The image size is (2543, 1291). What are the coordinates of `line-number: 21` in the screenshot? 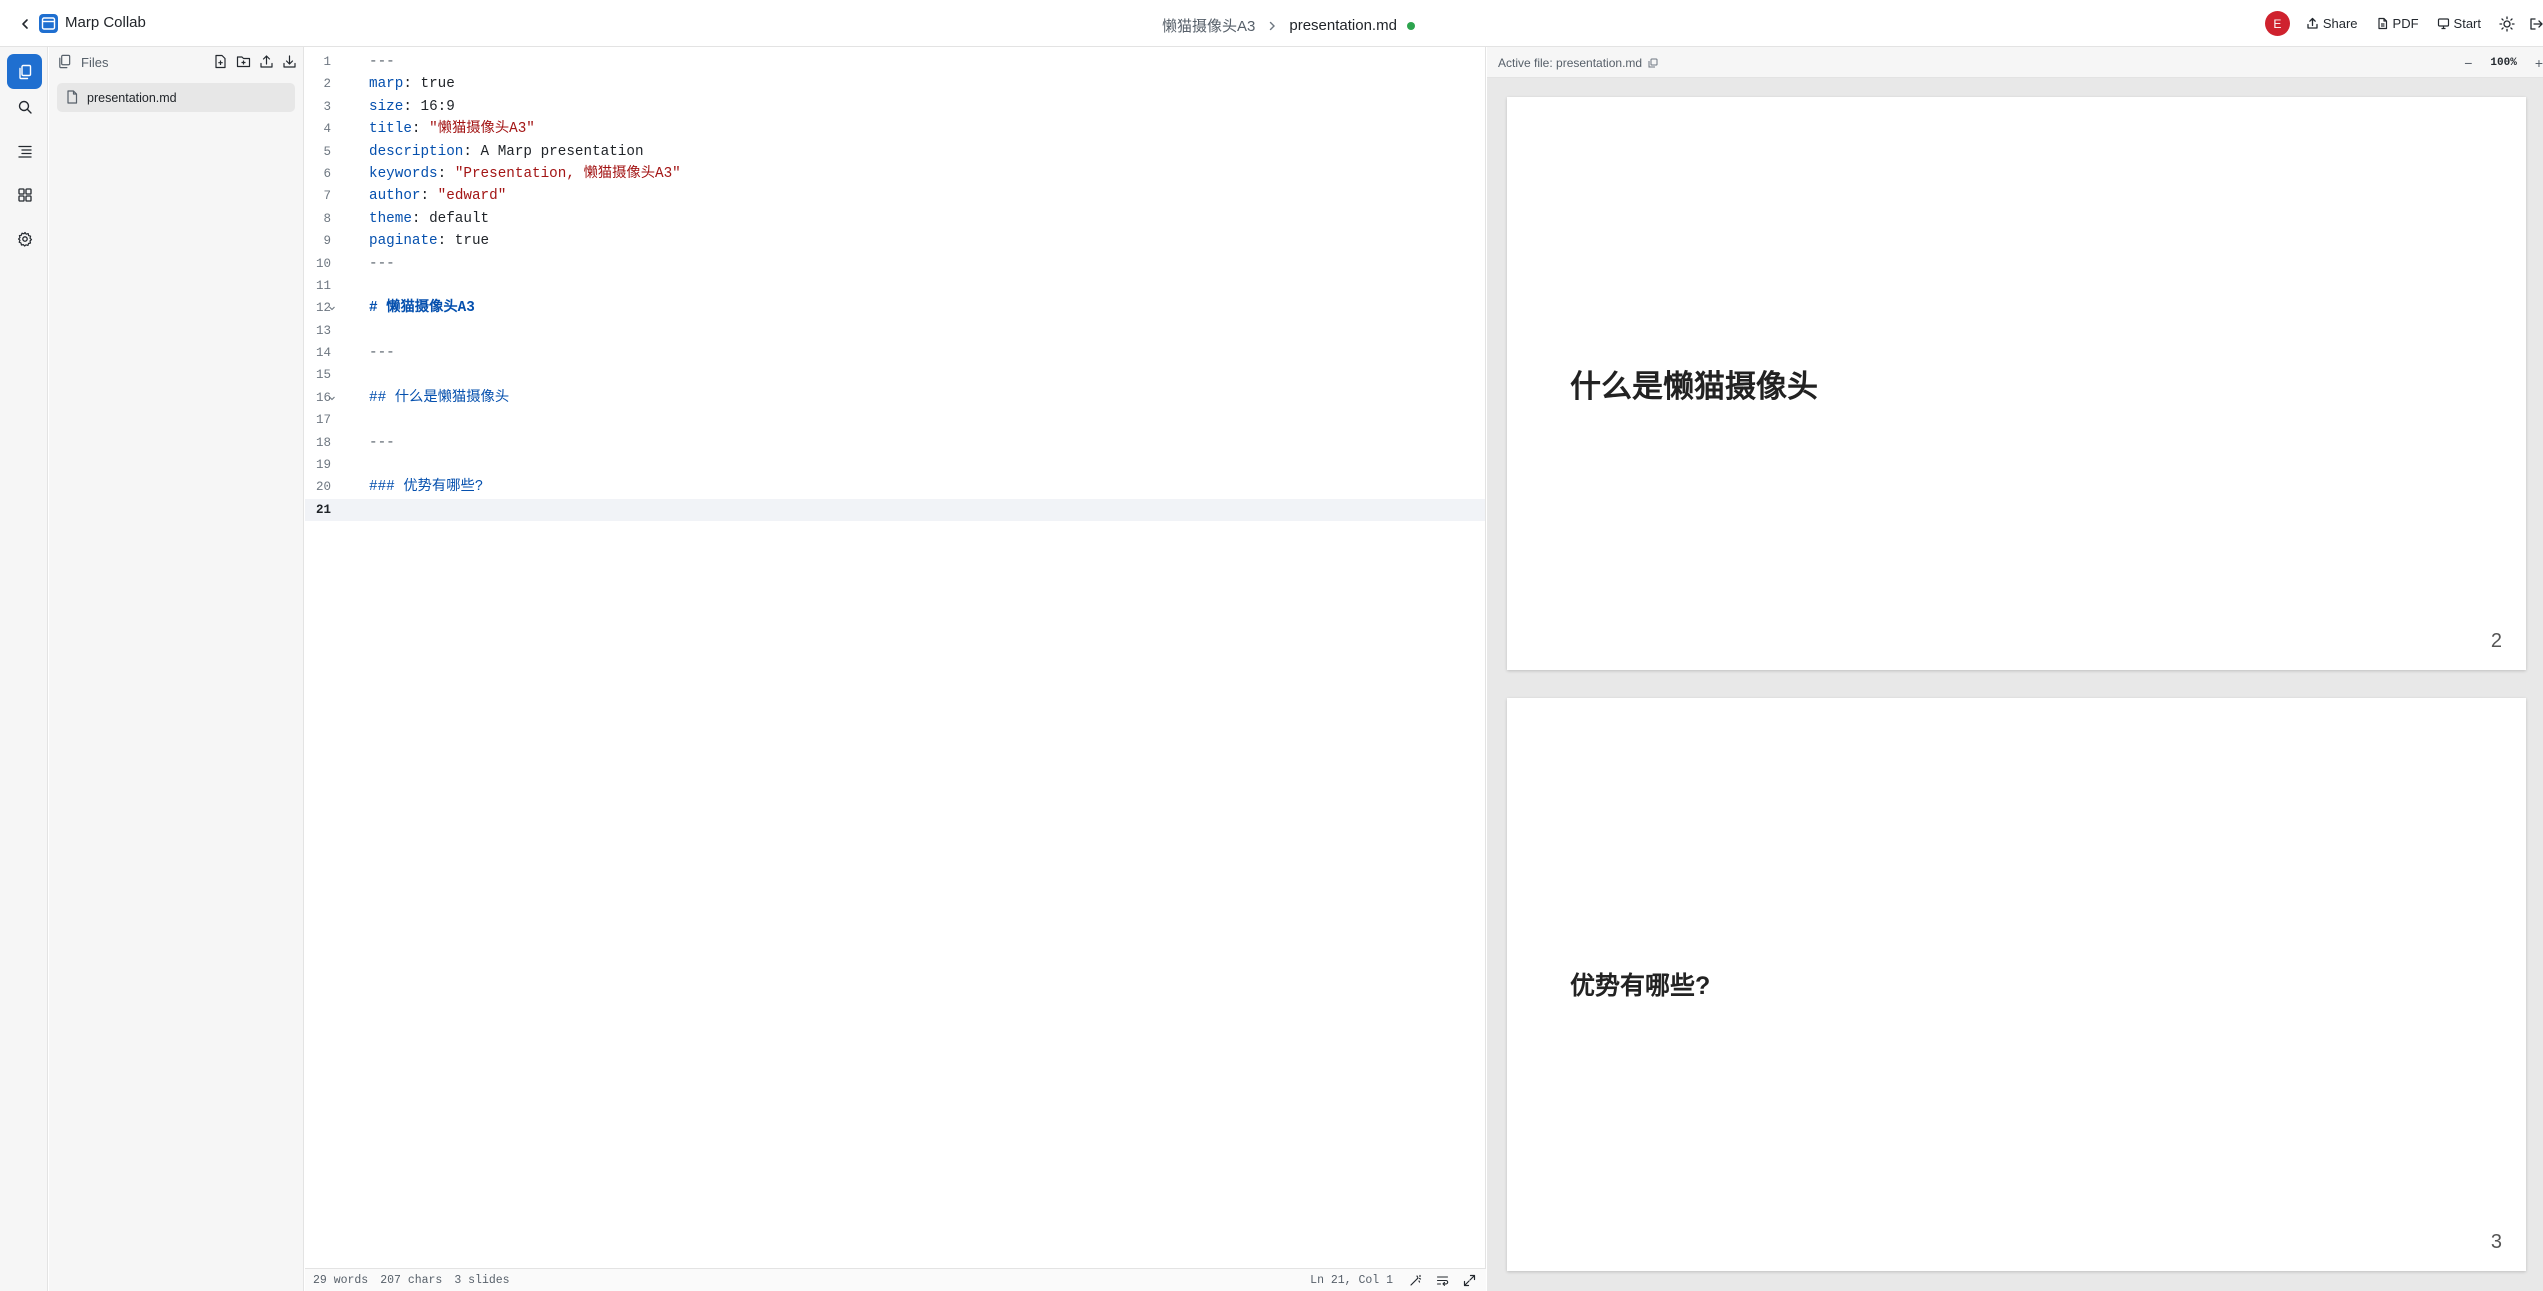 It's located at (323, 509).